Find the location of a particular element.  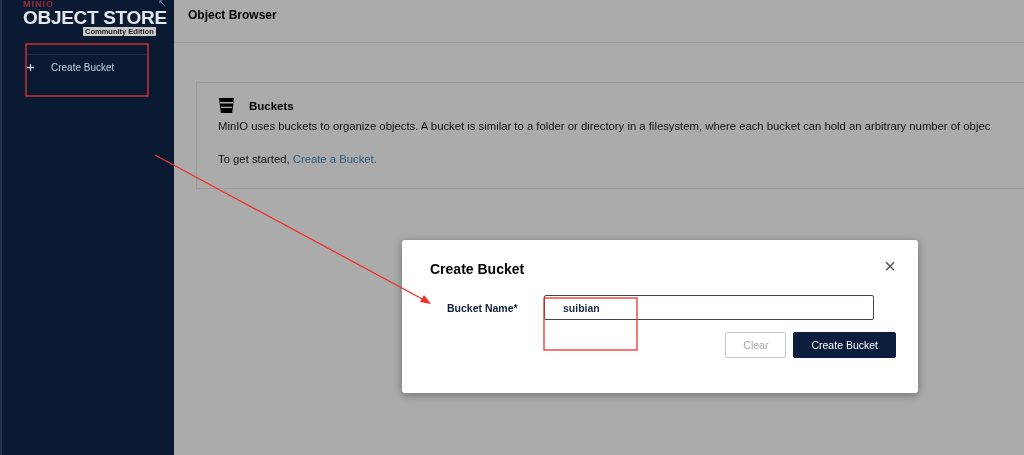

create-bucket-menu-item: Create Bucket is located at coordinates (88, 64).